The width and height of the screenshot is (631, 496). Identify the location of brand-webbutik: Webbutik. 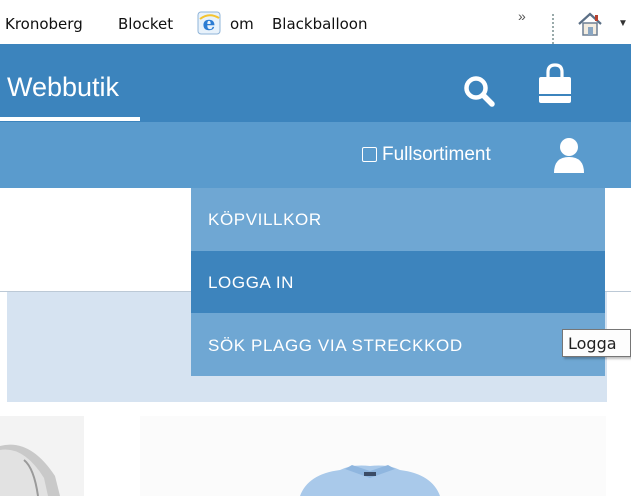
(63, 87).